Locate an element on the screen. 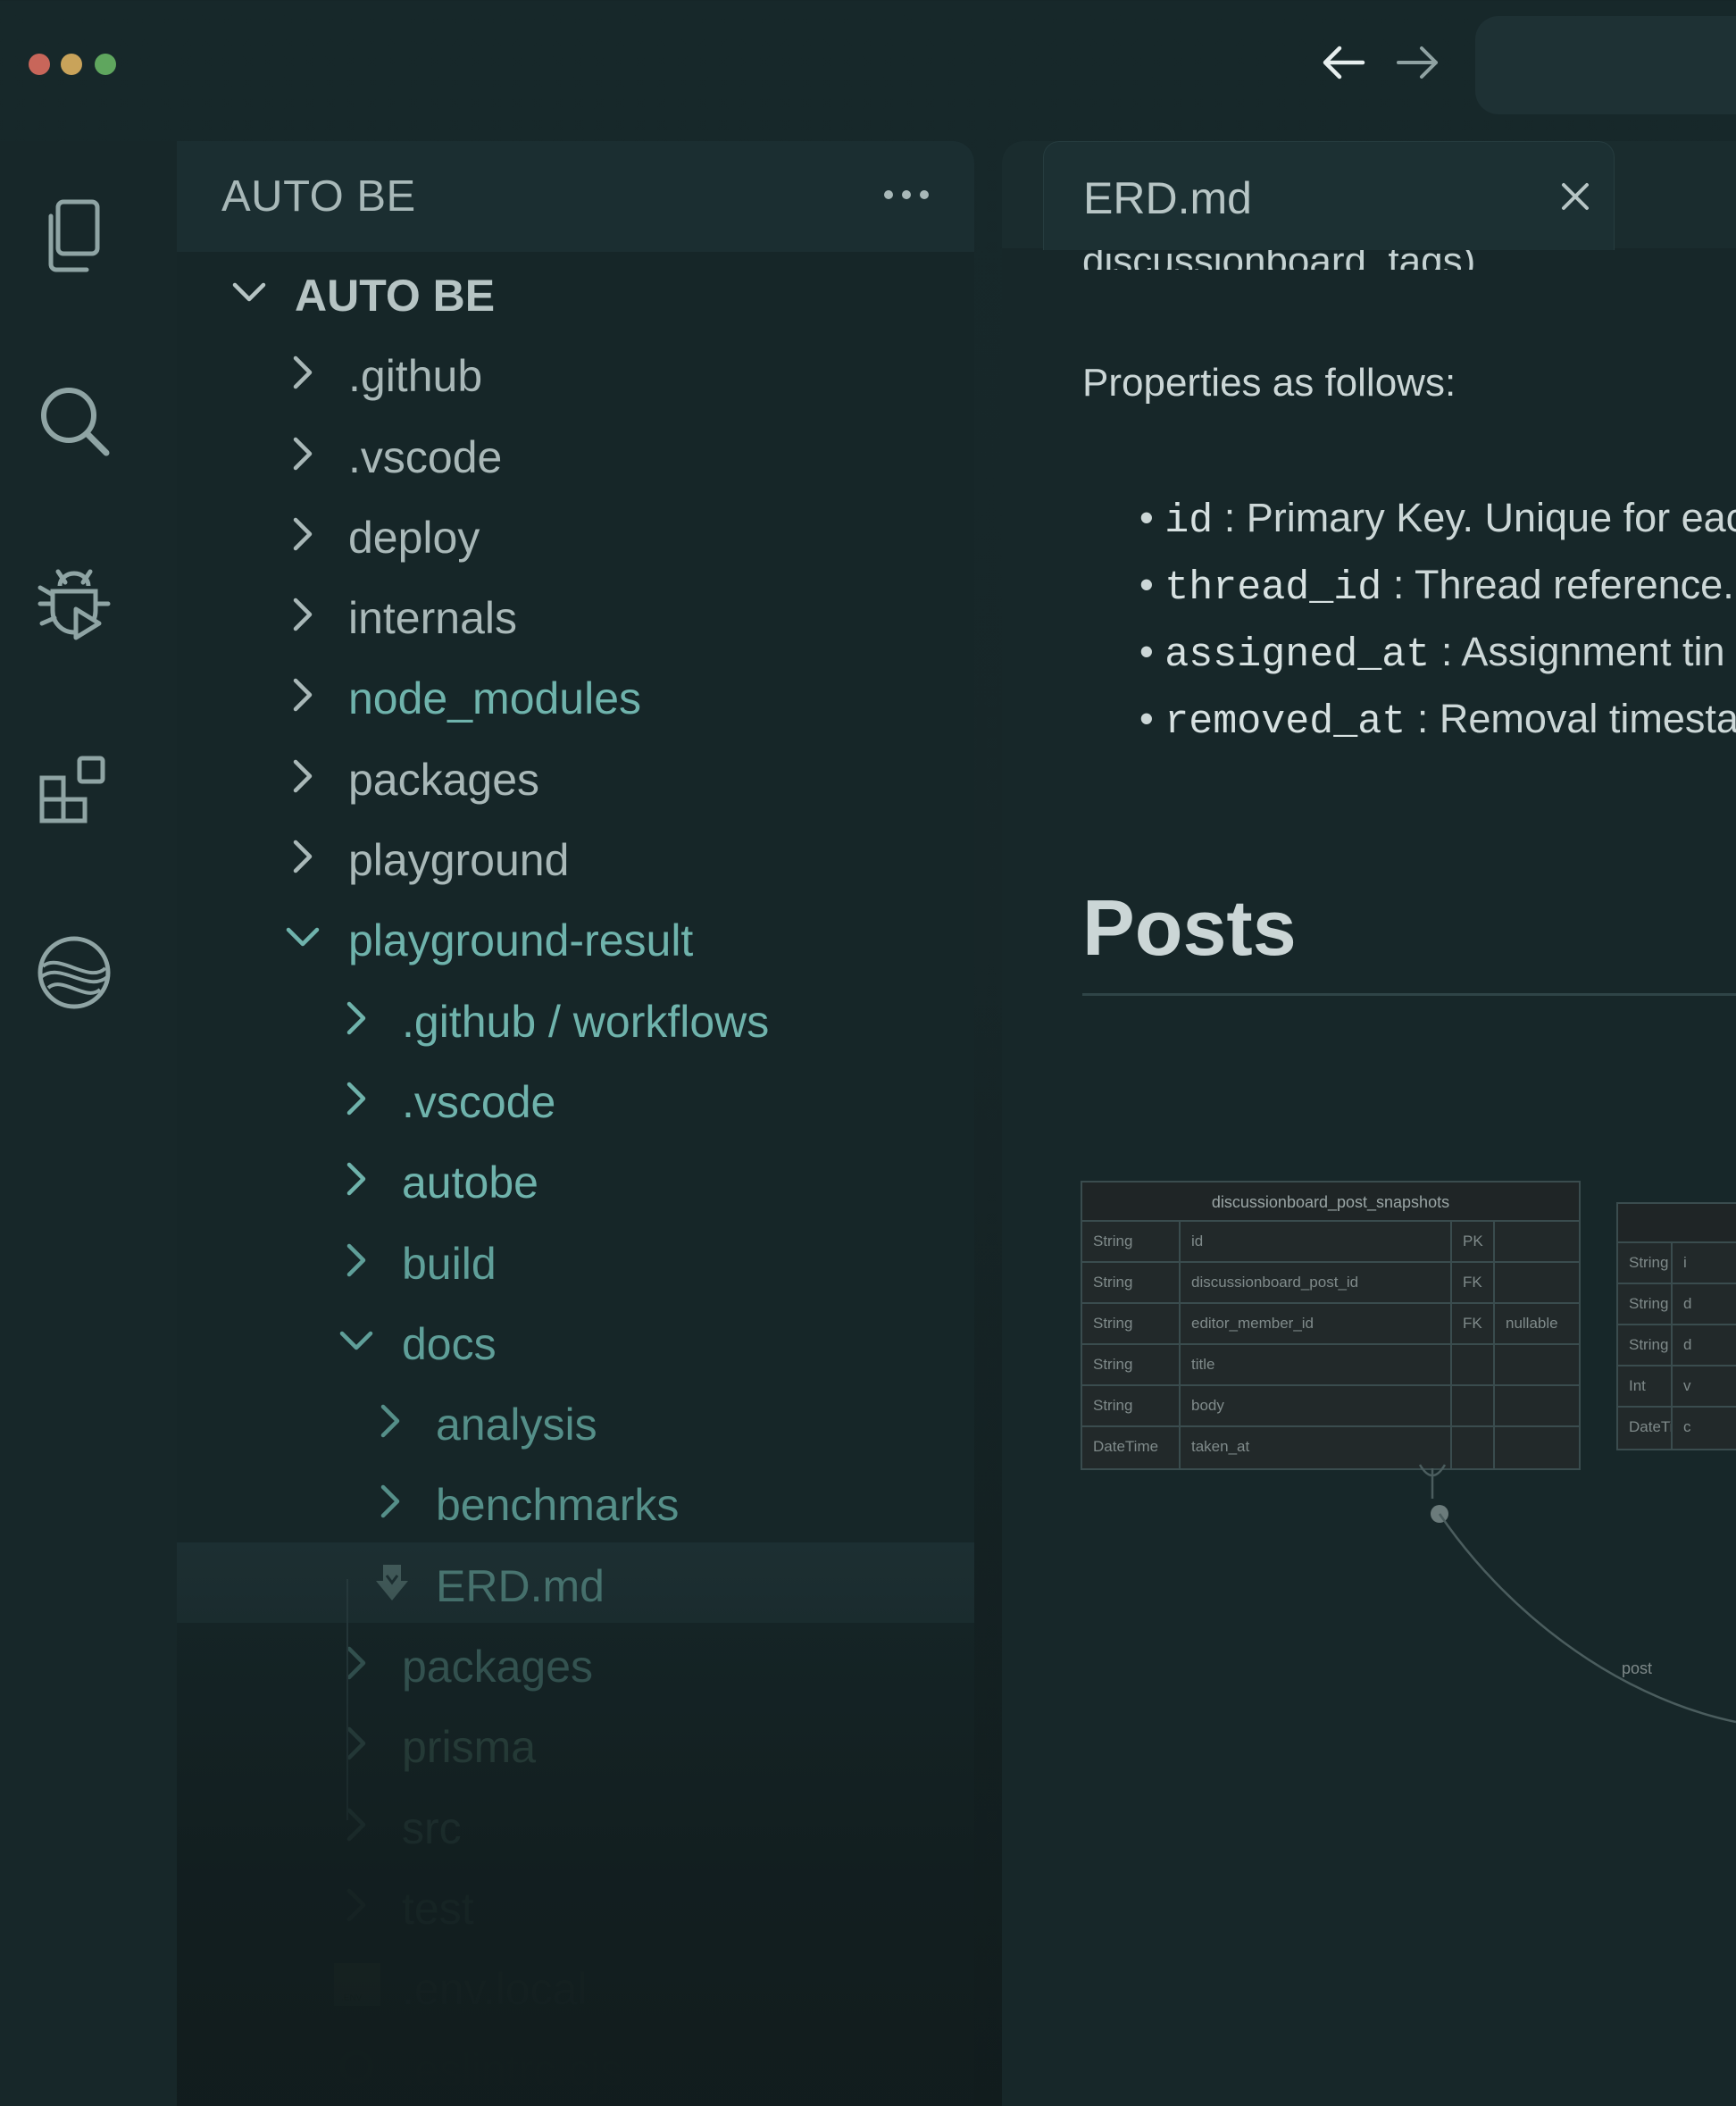 This screenshot has width=1736, height=2106. tree-item-label: .env.local is located at coordinates (495, 1990).